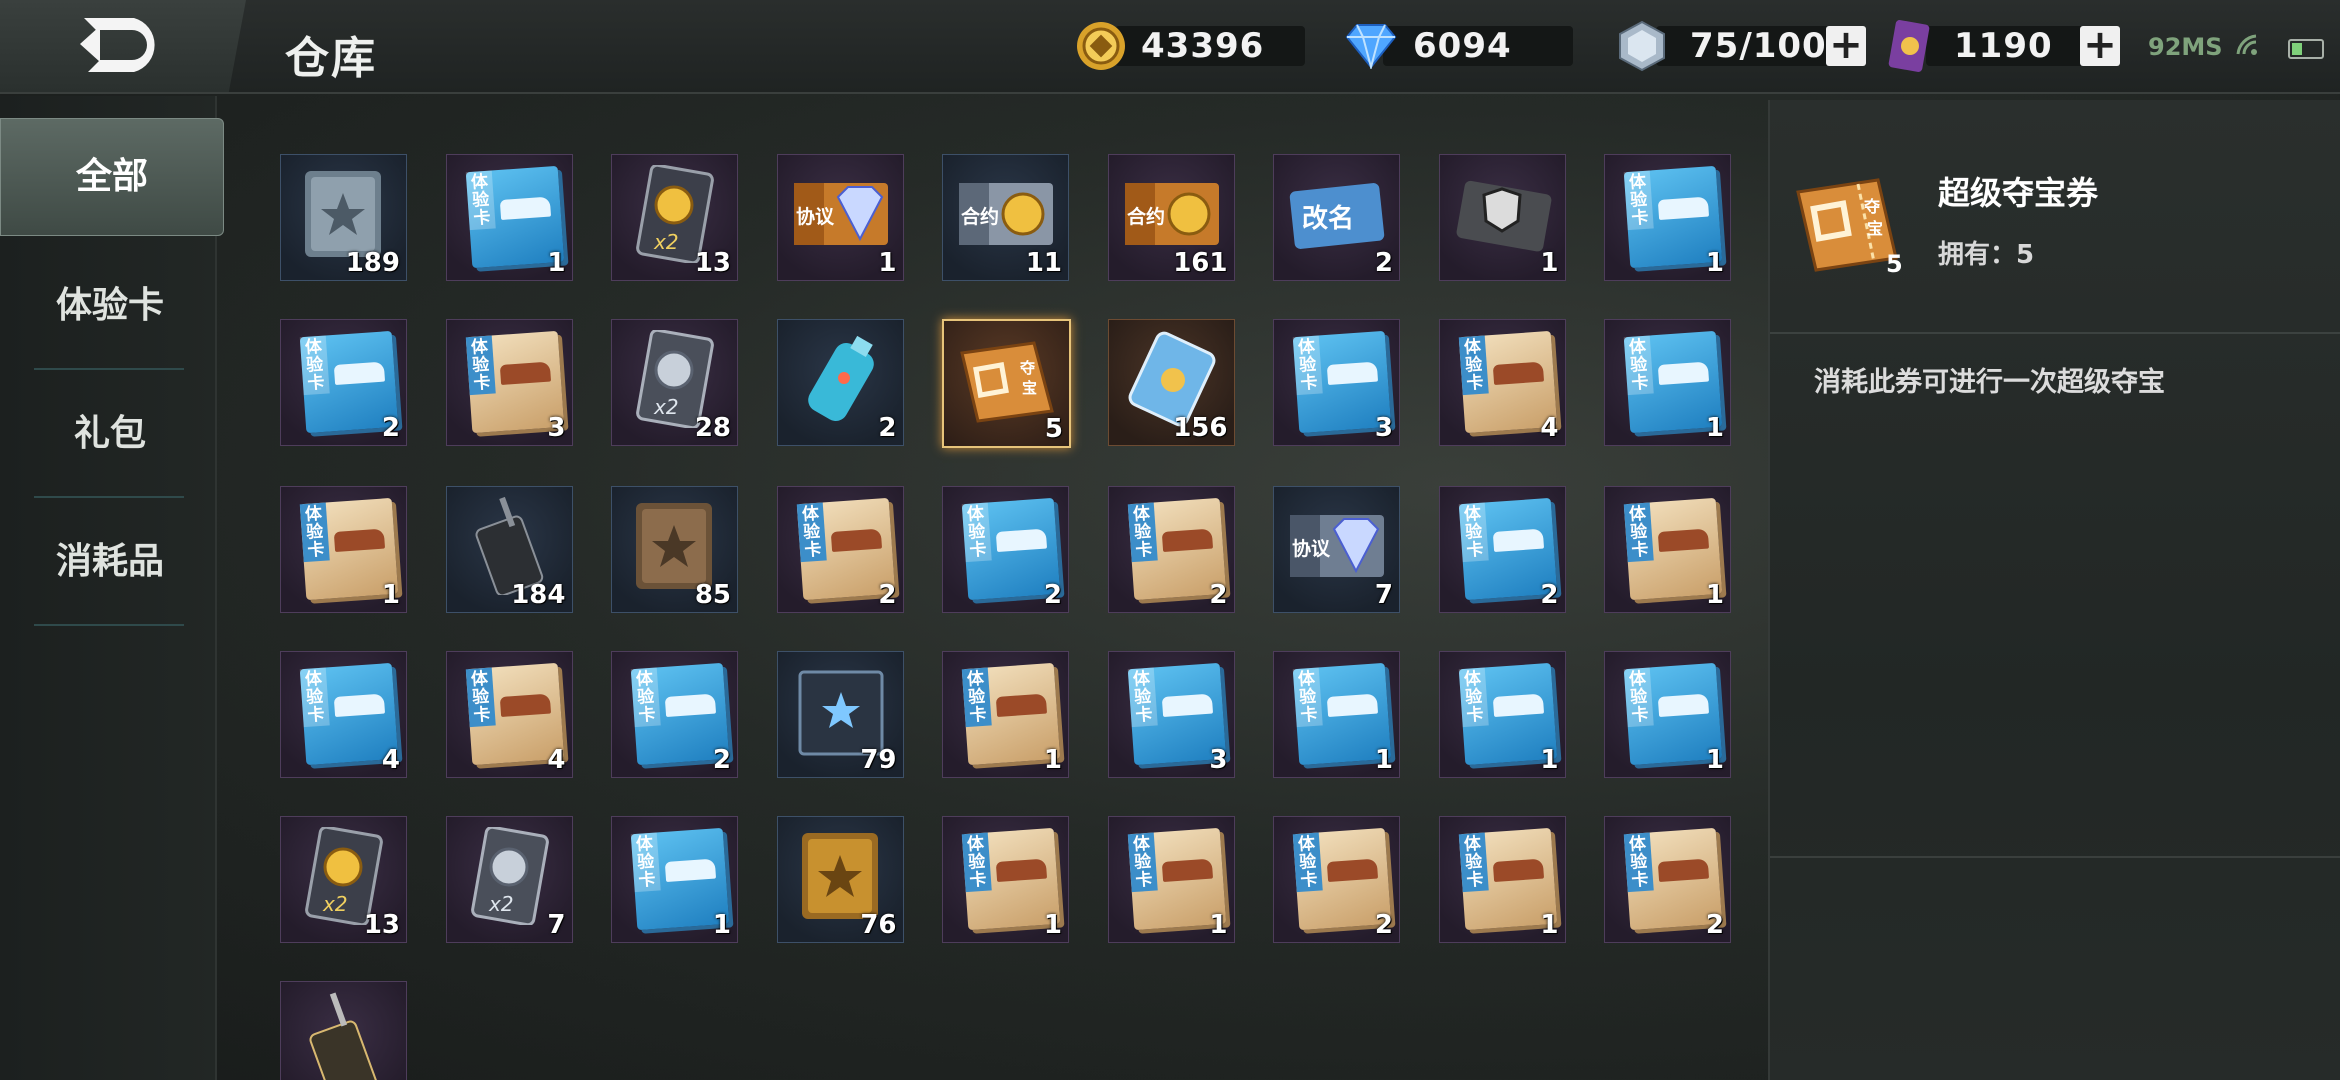 The width and height of the screenshot is (2340, 1080). Describe the element at coordinates (2246, 44) in the screenshot. I see `wifi-icon` at that location.